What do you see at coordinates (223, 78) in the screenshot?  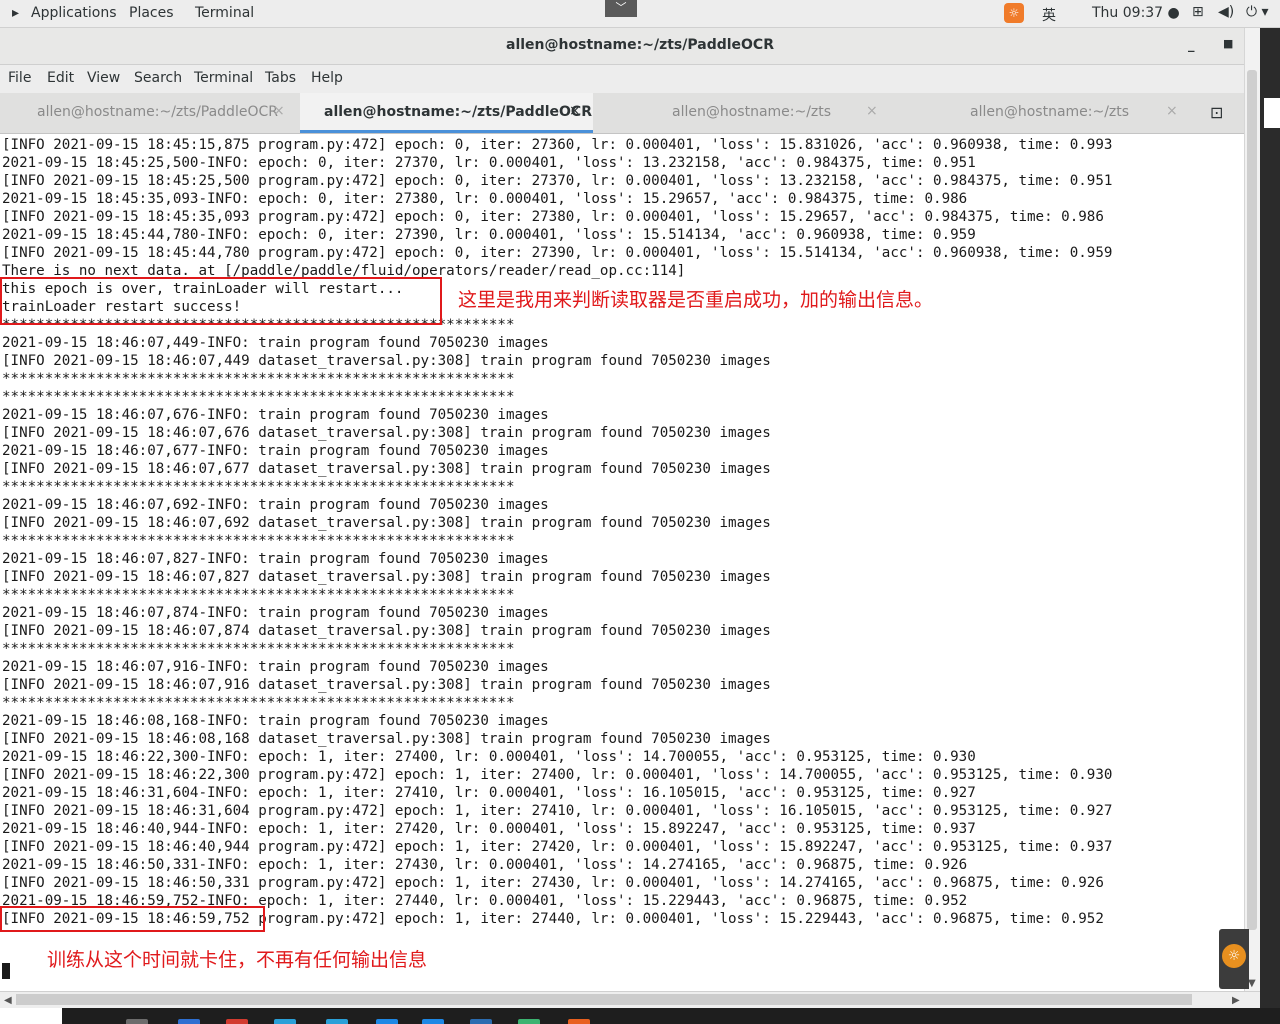 I see `menu-terminal: Terminal` at bounding box center [223, 78].